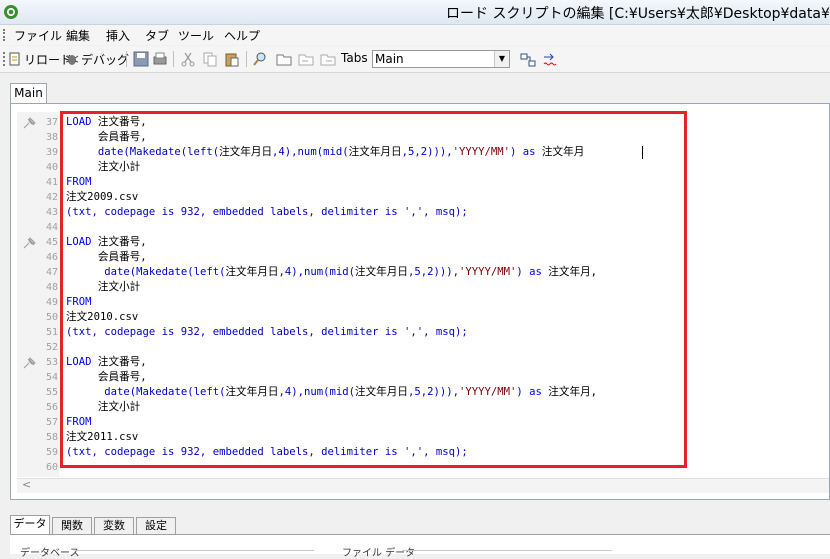 This screenshot has height=559, width=830. I want to click on reload-button: リロード, so click(40, 59).